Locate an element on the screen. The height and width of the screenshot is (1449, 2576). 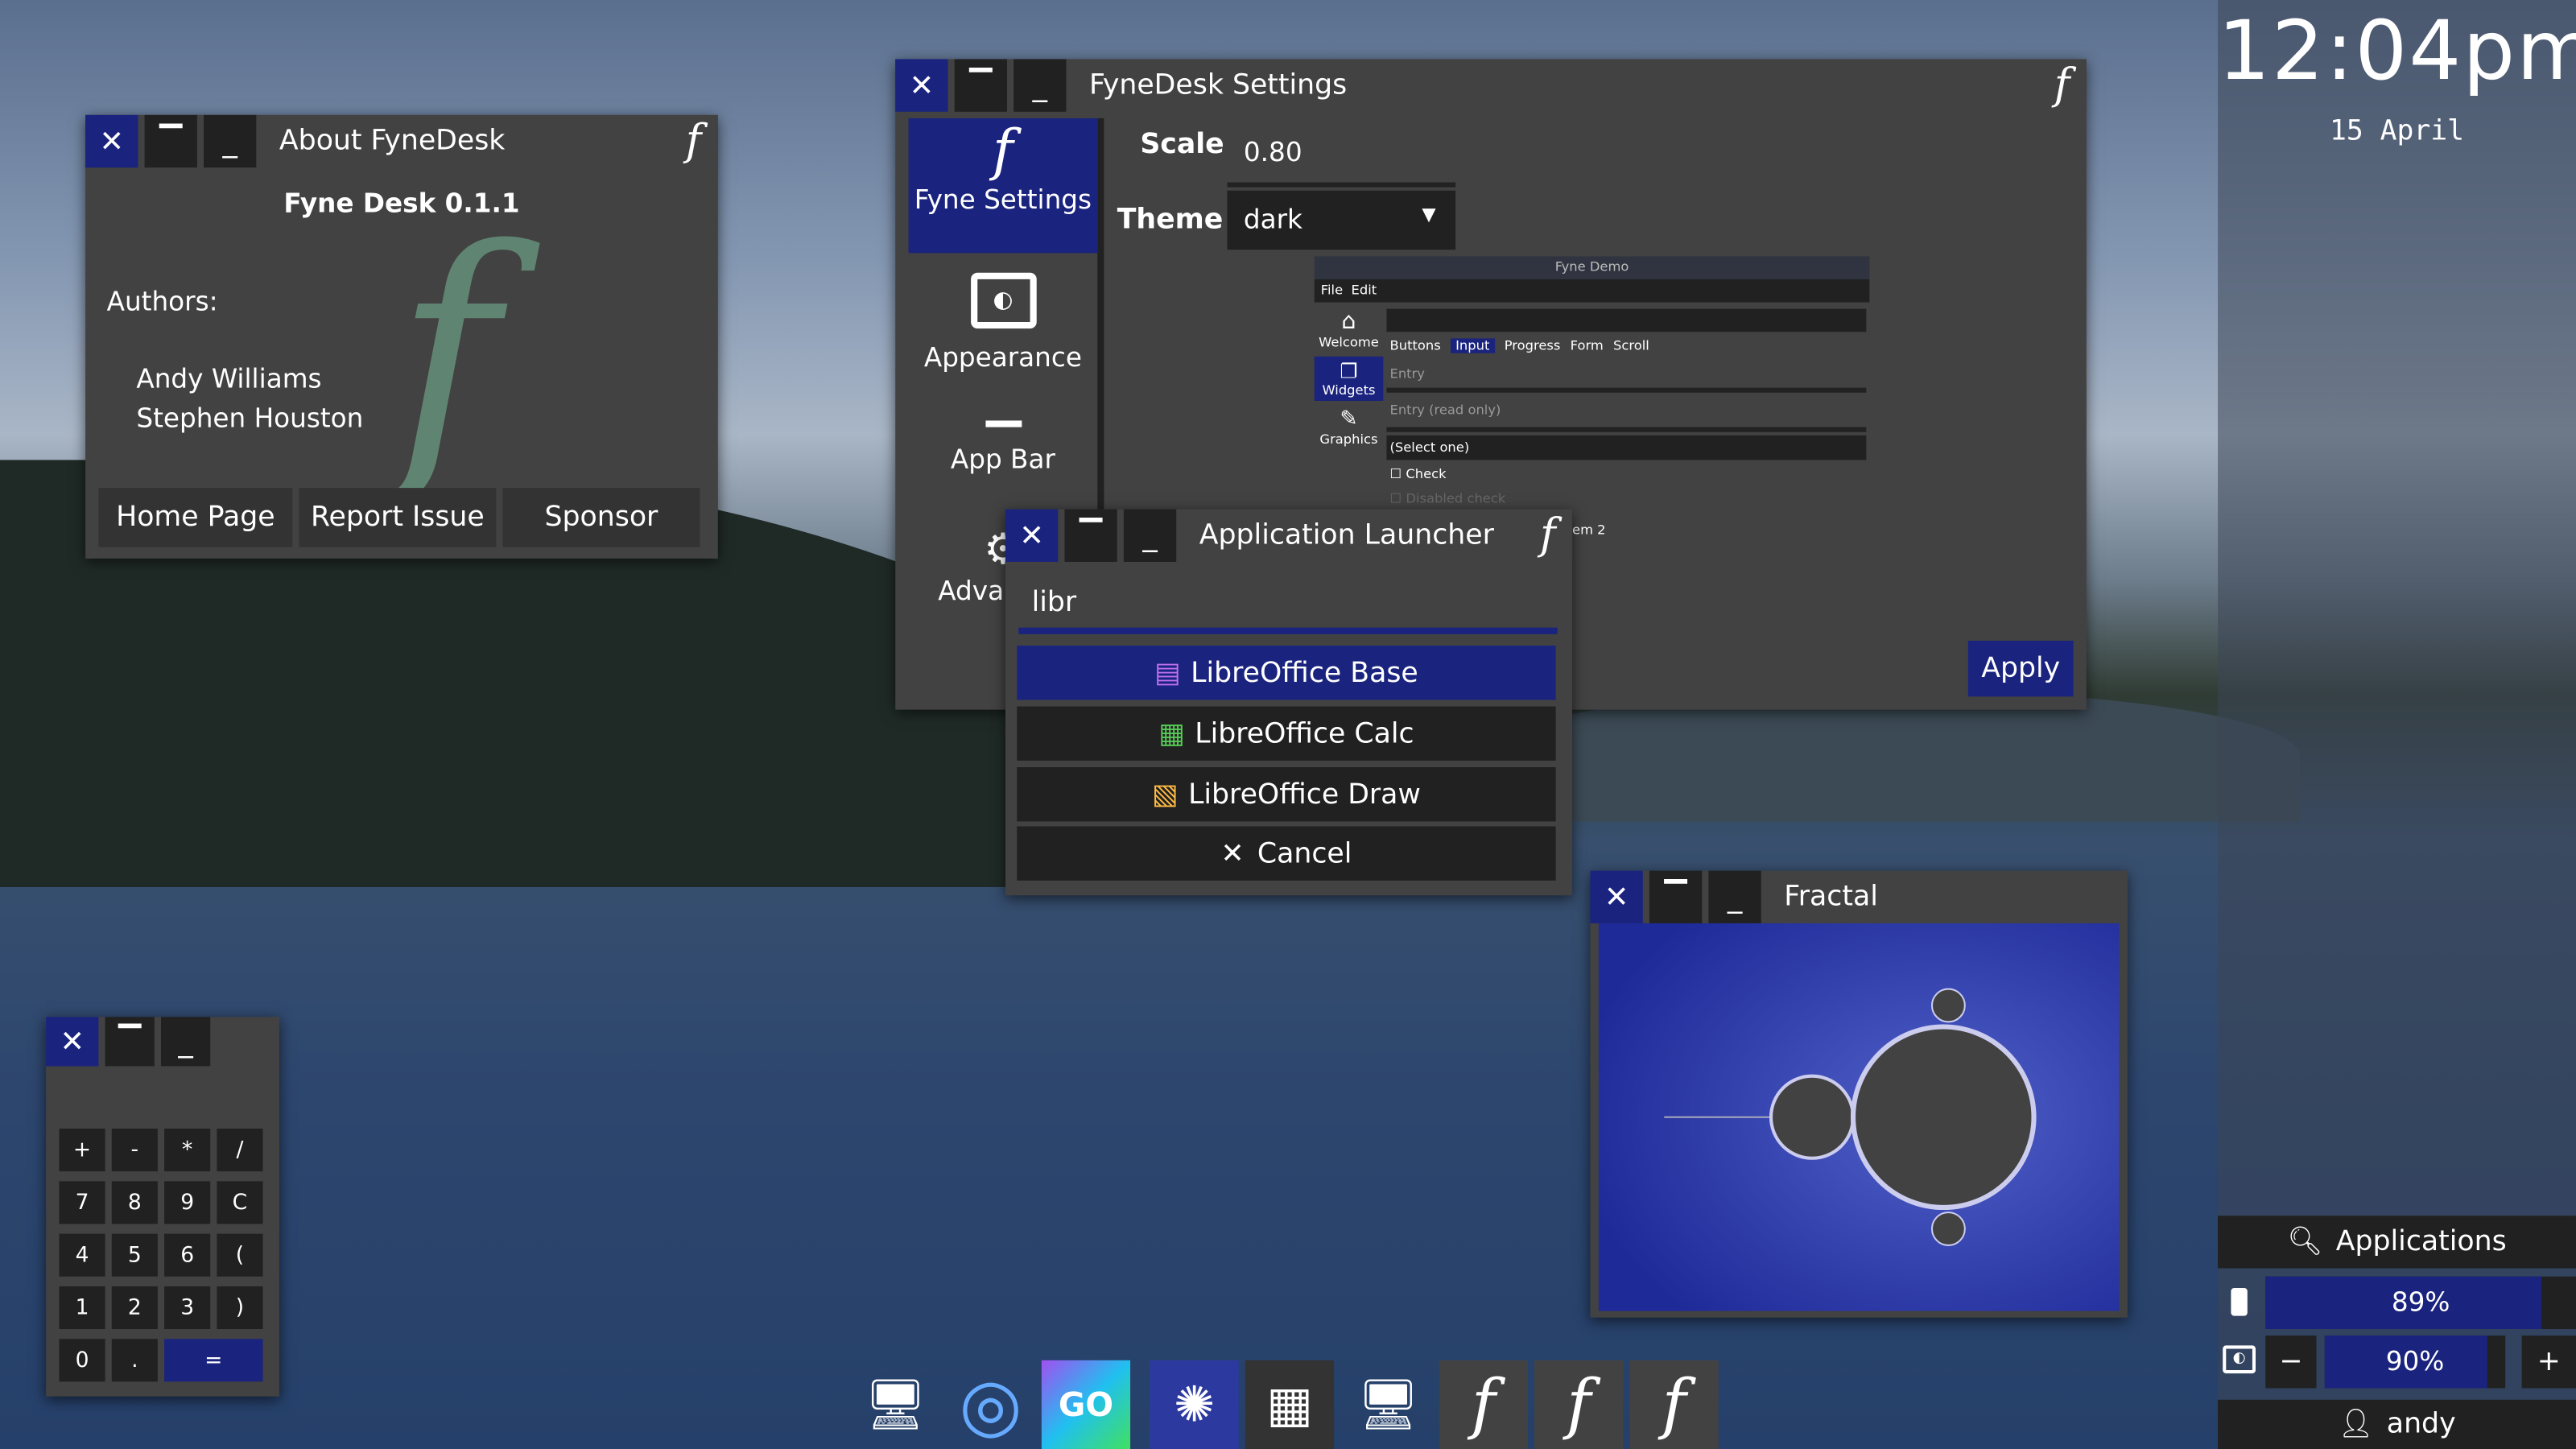
report-issue-button: Report Issue is located at coordinates (398, 517).